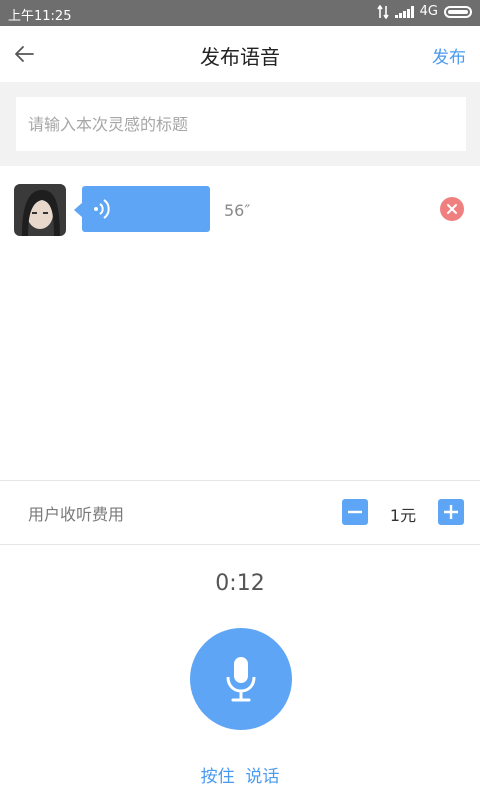  I want to click on status-icons: 4G, so click(424, 11).